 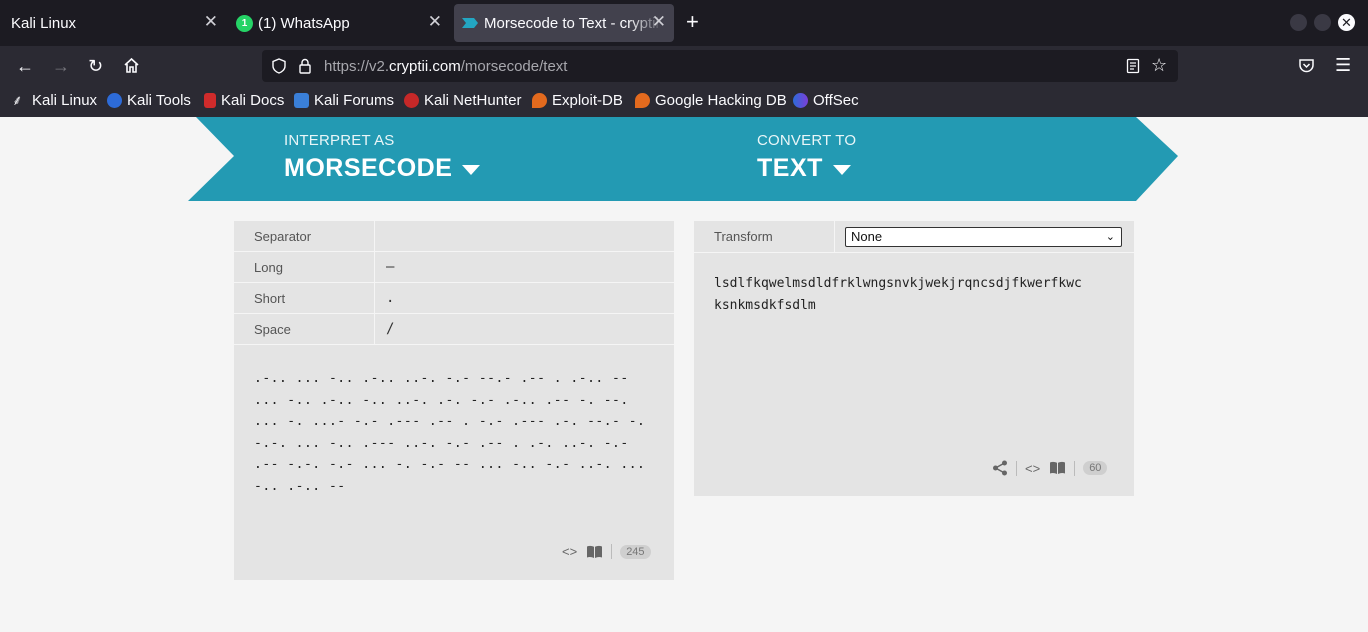 I want to click on url-bar: https://v2.cryptii.com/morsecode/text ☆, so click(x=720, y=66).